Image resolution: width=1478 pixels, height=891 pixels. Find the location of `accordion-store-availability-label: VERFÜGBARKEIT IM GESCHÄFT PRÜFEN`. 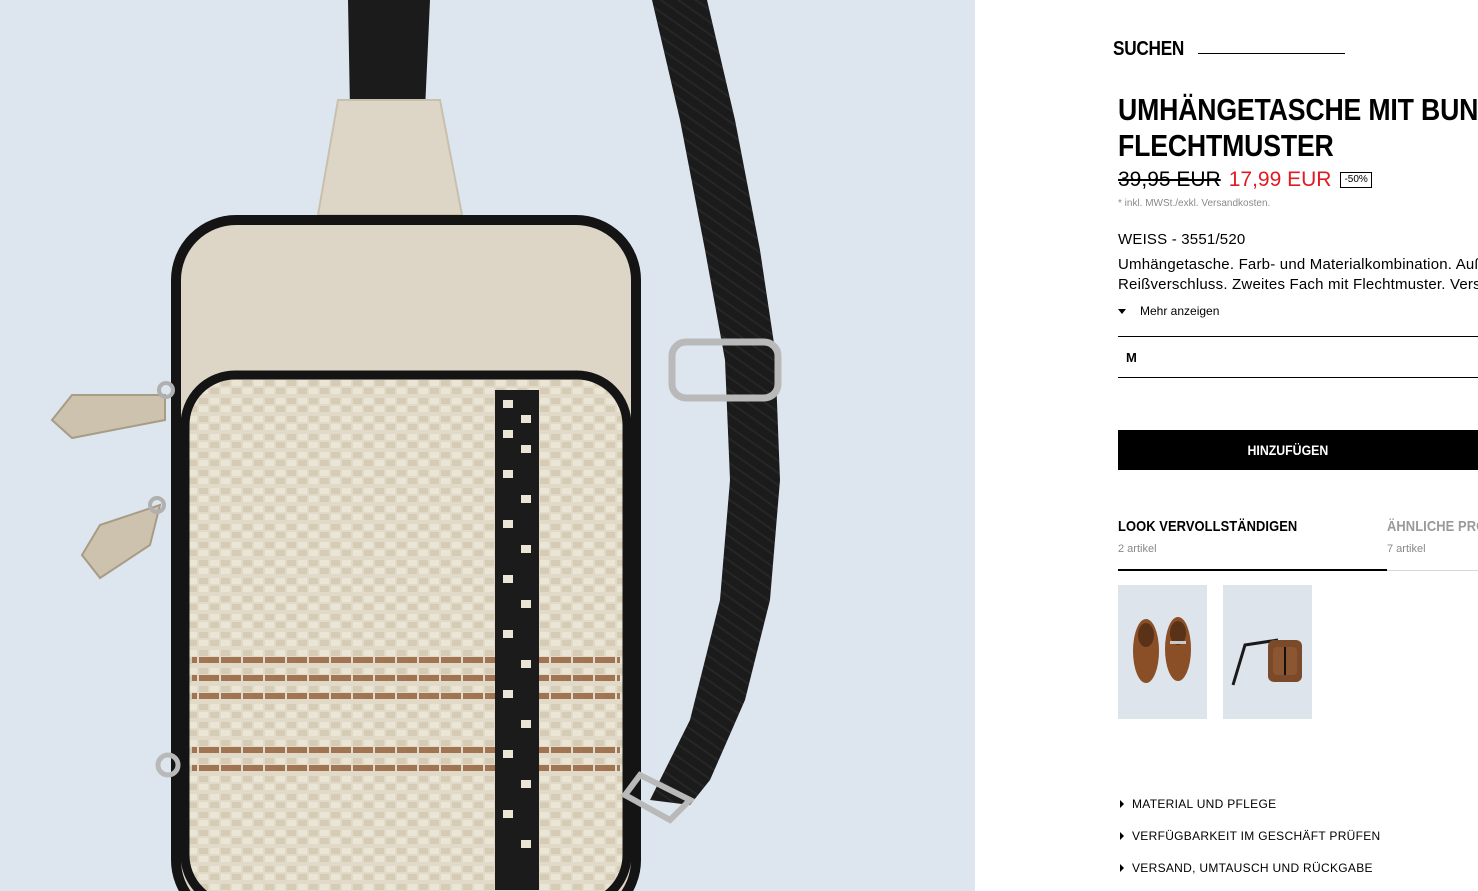

accordion-store-availability-label: VERFÜGBARKEIT IM GESCHÄFT PRÜFEN is located at coordinates (1256, 836).